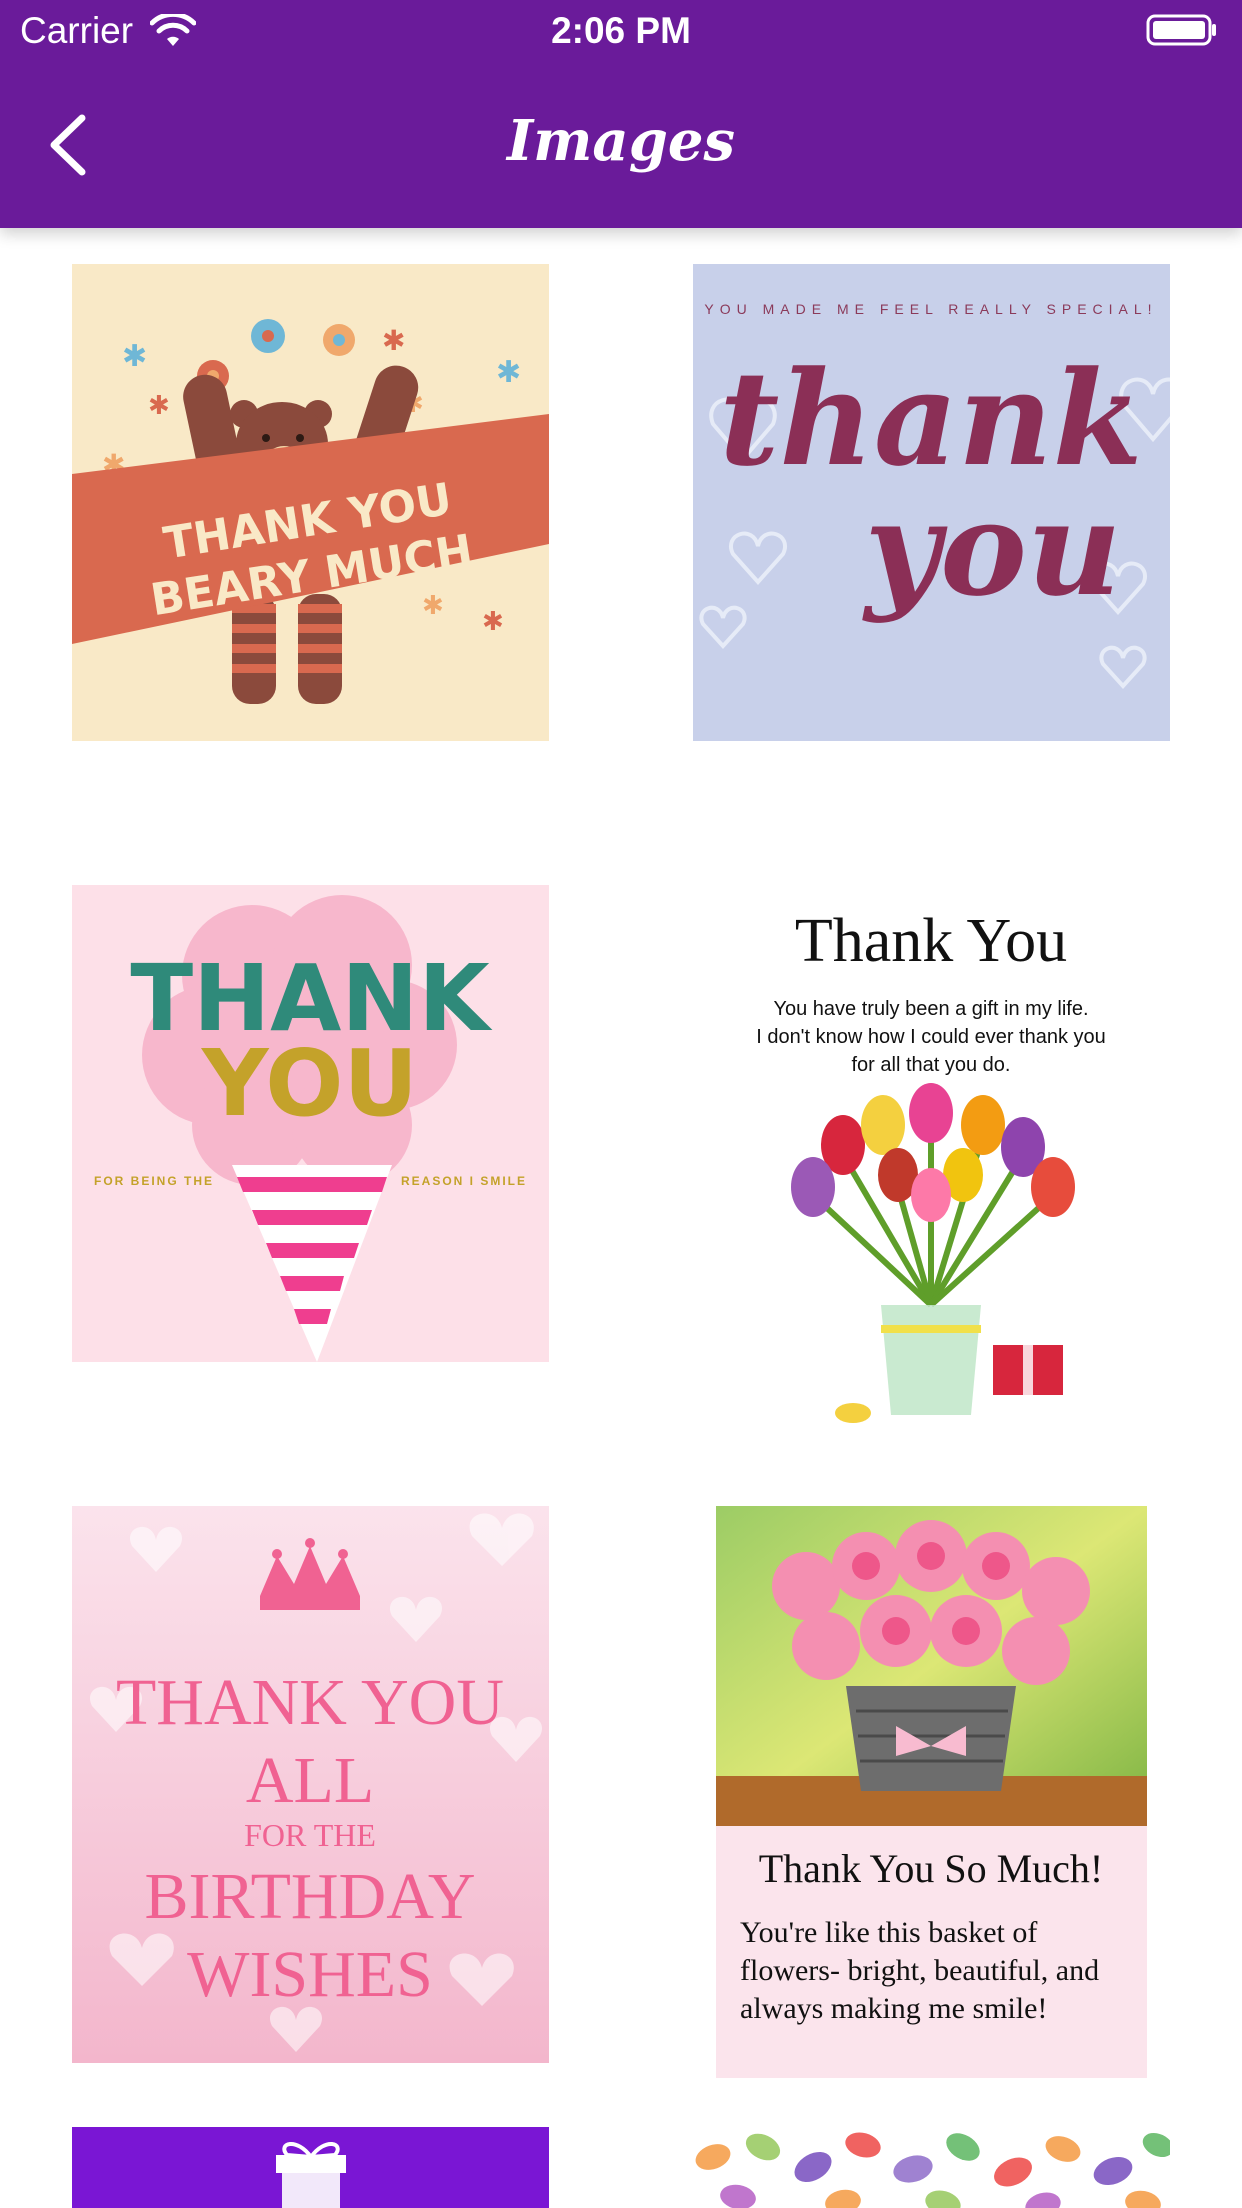  I want to click on page-title: Images, so click(621, 141).